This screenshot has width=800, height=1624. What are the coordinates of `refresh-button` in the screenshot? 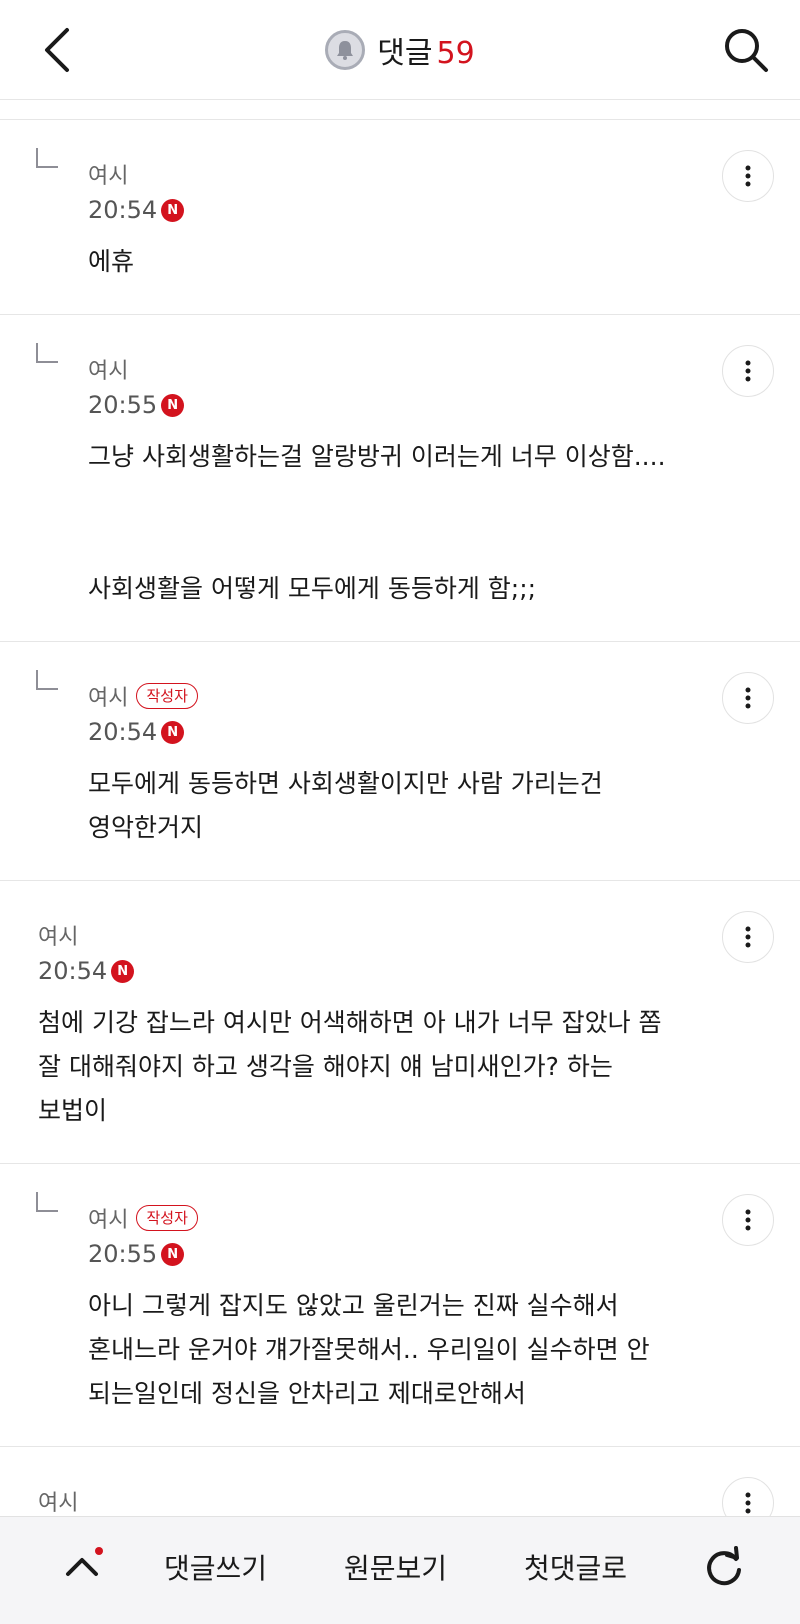 It's located at (724, 1567).